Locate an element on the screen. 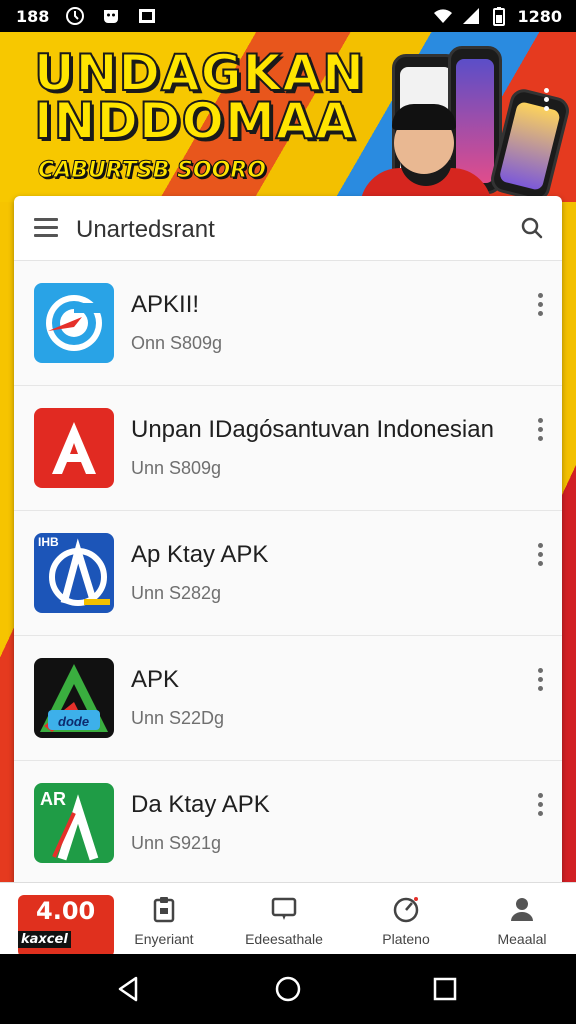 The width and height of the screenshot is (576, 1024). notification-icon is located at coordinates (111, 16).